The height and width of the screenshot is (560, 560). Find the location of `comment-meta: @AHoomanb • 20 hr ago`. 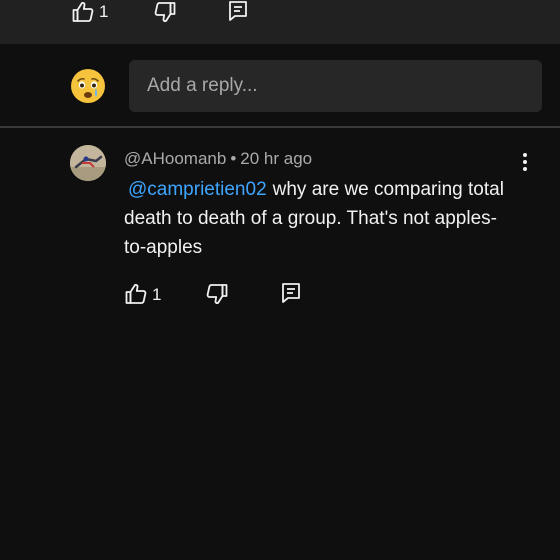

comment-meta: @AHoomanb • 20 hr ago is located at coordinates (218, 159).